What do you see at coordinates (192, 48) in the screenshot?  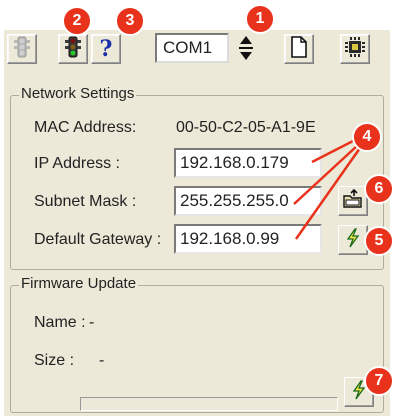 I see `port-select: COM1` at bounding box center [192, 48].